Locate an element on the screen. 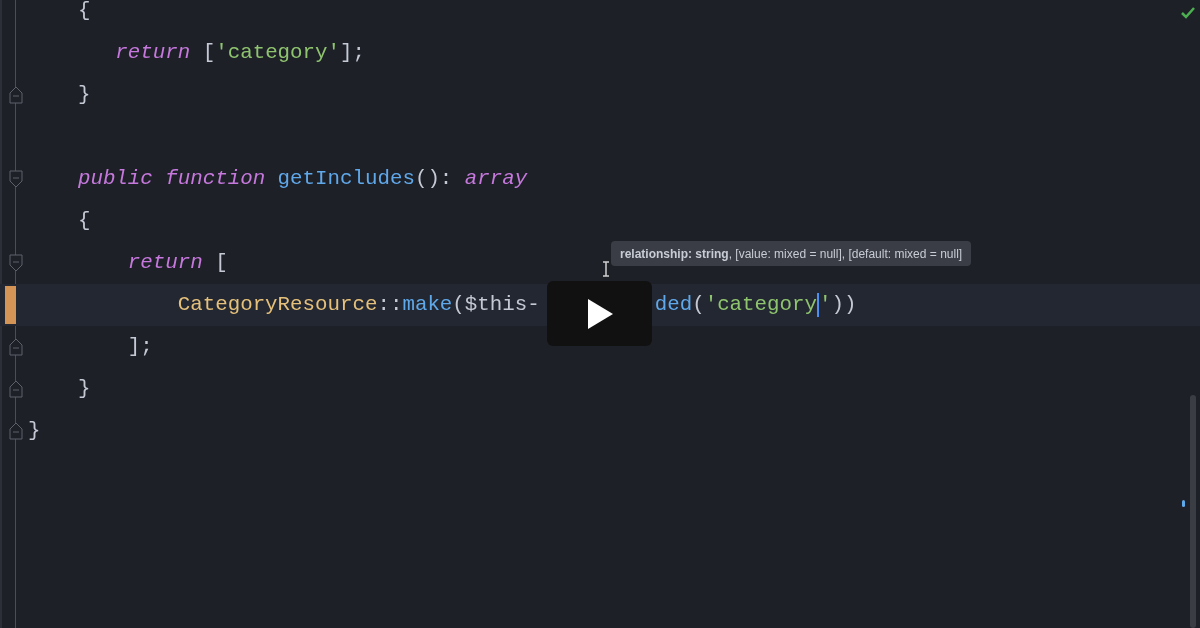  code-token: :: is located at coordinates (390, 305).